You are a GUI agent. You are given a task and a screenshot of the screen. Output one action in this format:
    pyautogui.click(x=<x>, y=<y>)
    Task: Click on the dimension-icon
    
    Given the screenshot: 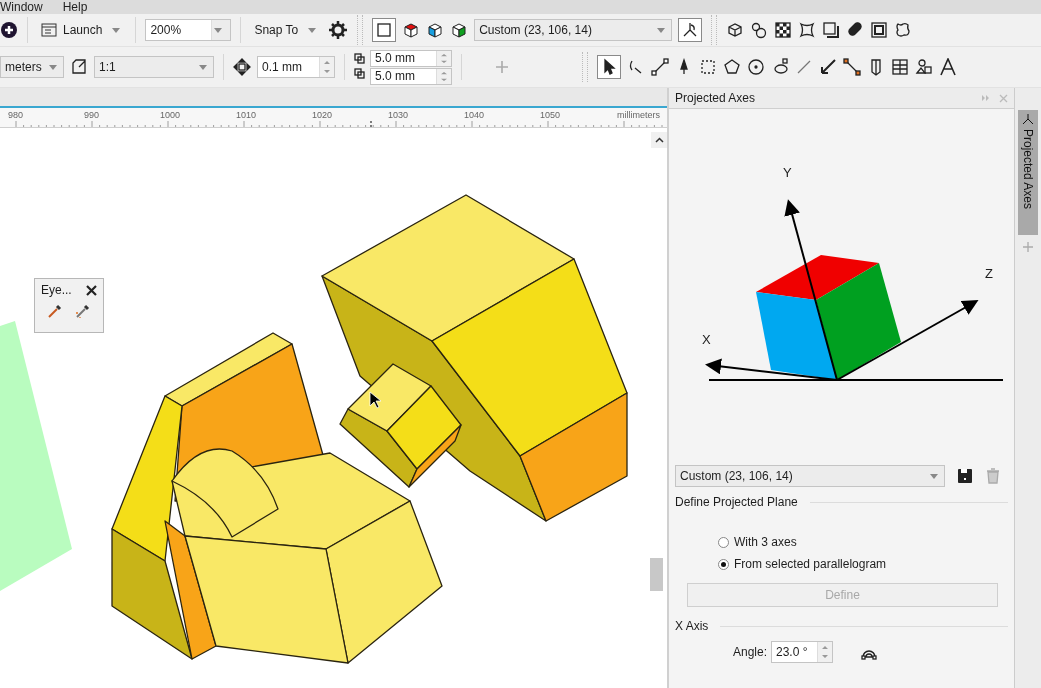 What is the action you would take?
    pyautogui.click(x=804, y=67)
    